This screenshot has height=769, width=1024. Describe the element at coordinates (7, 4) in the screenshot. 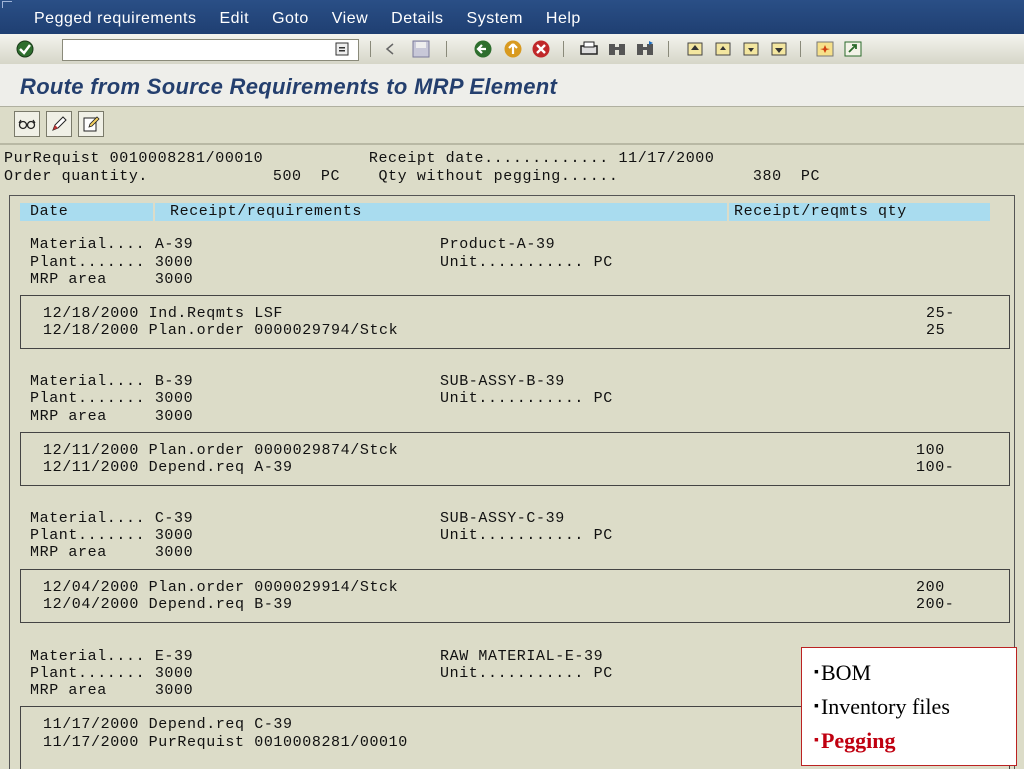

I see `system-menu-icon` at that location.